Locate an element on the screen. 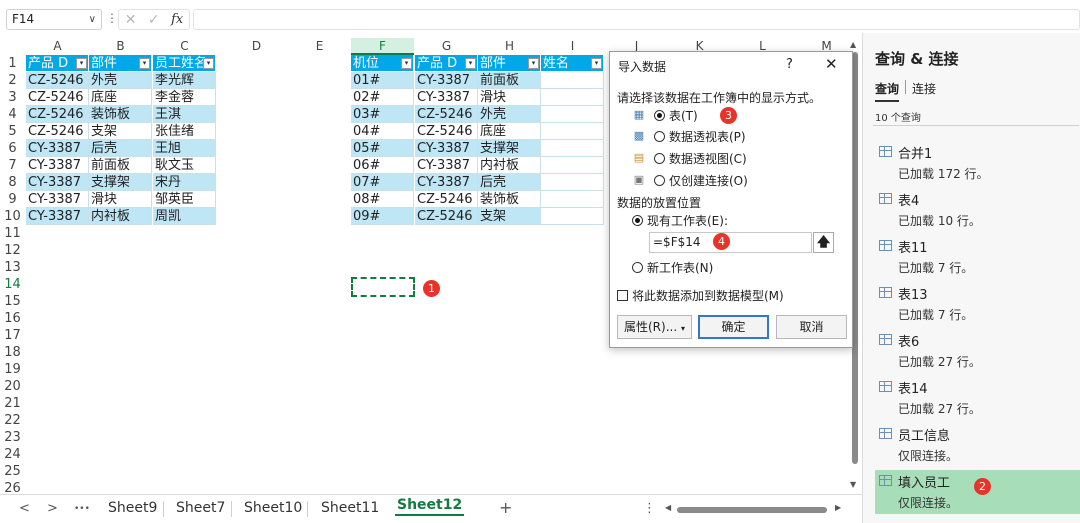  column-header-e: E is located at coordinates (319, 46).